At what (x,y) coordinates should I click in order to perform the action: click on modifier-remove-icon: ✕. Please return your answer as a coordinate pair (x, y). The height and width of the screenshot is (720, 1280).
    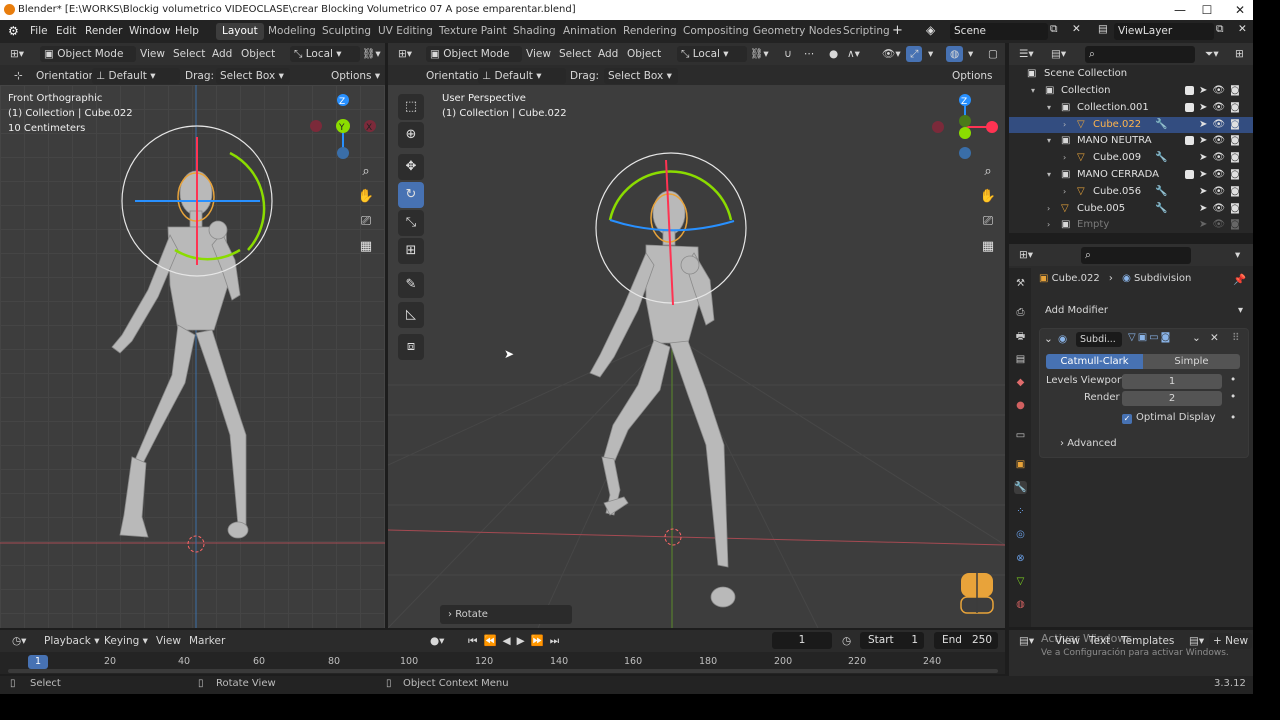
    Looking at the image, I should click on (1214, 338).